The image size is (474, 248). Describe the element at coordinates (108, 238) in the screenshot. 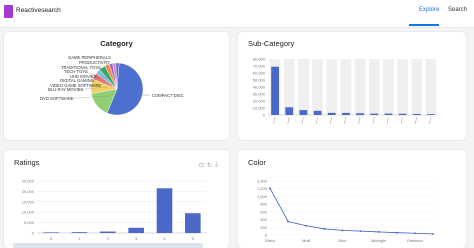

I see `x-tick-label: 2` at that location.